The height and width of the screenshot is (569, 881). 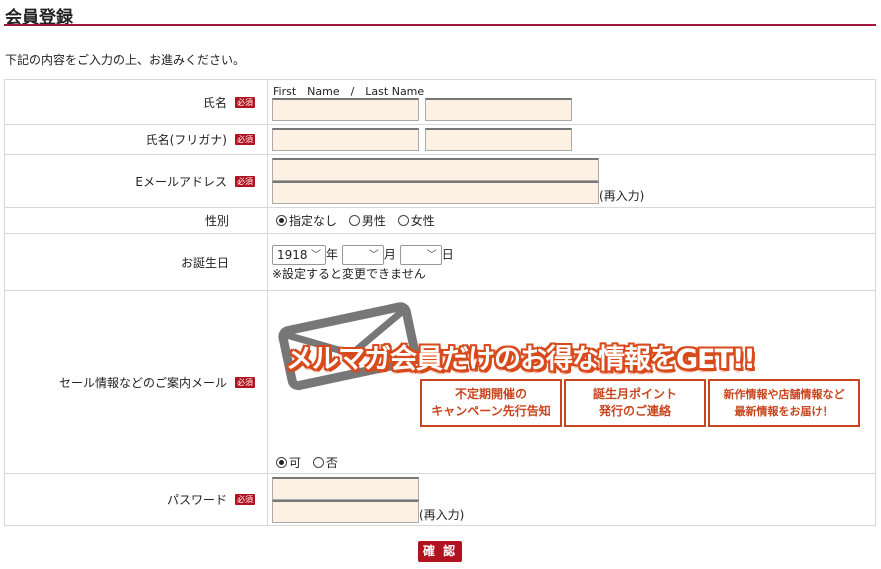 What do you see at coordinates (292, 254) in the screenshot?
I see `birth-year-value: 1918` at bounding box center [292, 254].